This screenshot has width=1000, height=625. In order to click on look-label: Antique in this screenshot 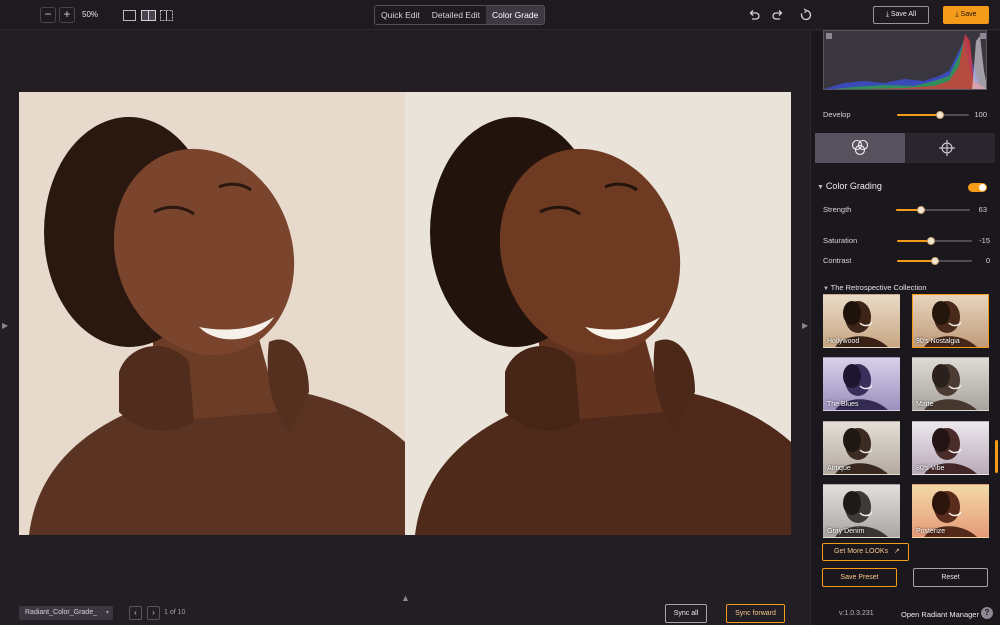, I will do `click(839, 468)`.